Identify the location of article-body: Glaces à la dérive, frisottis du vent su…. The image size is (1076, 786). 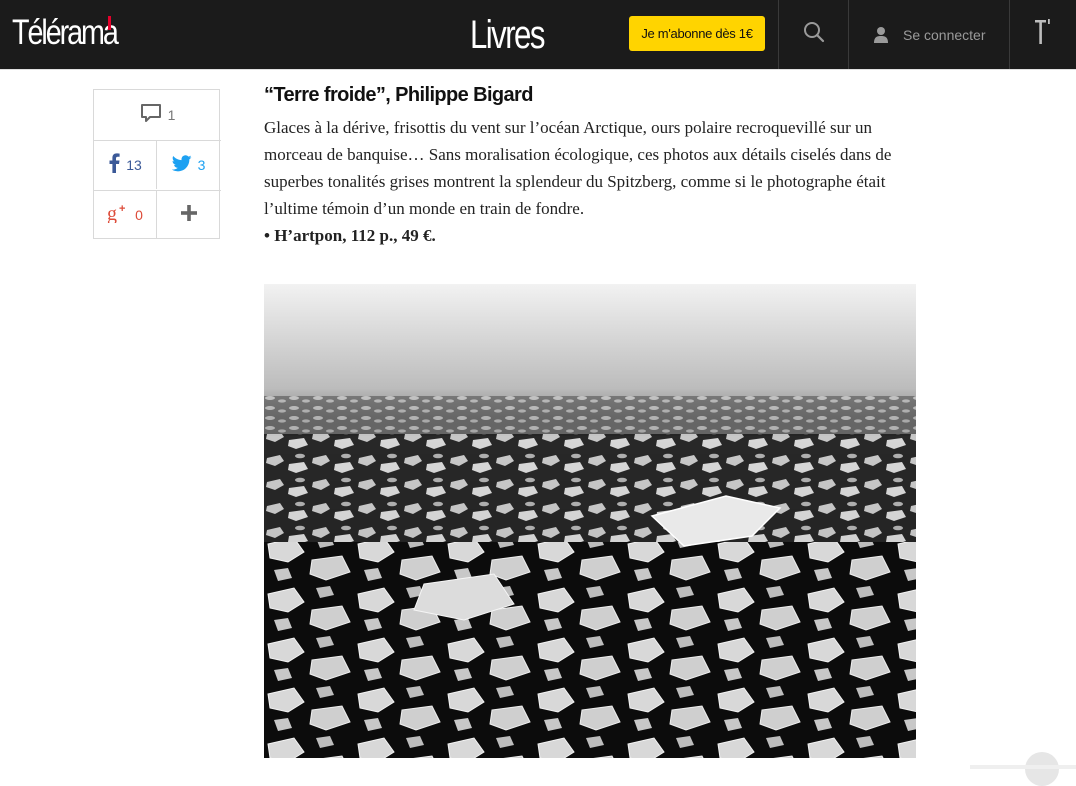
(578, 168).